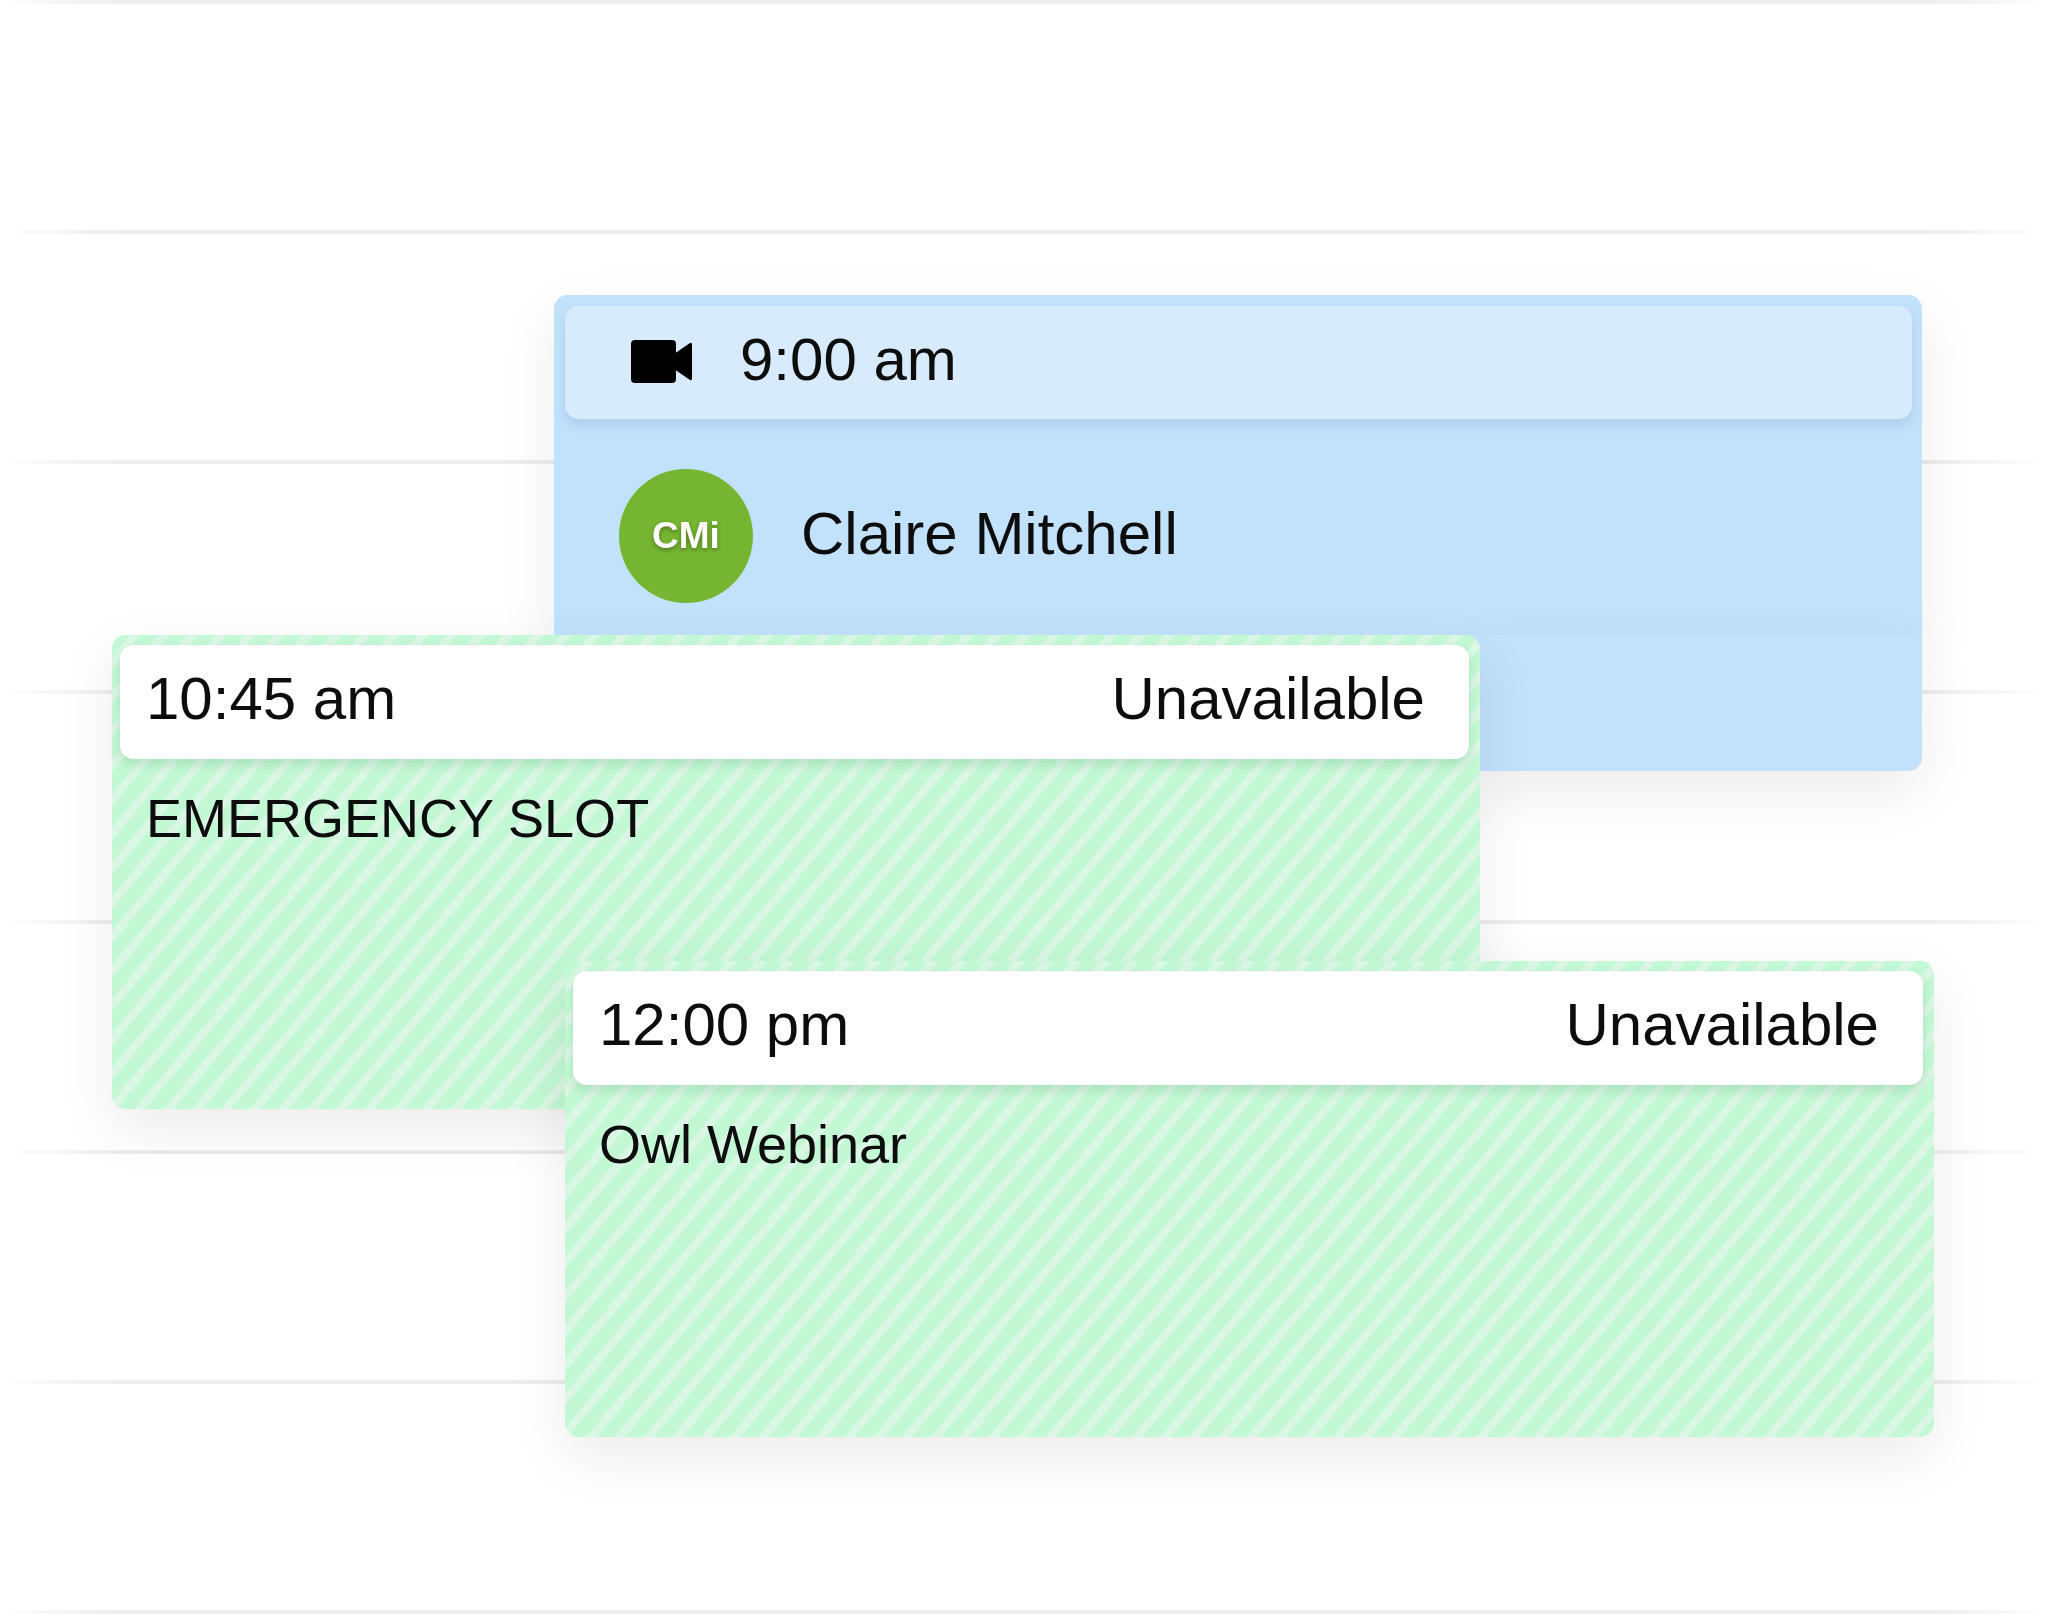 The height and width of the screenshot is (1617, 2048). Describe the element at coordinates (724, 1025) in the screenshot. I see `slot-time: 12:00 pm` at that location.